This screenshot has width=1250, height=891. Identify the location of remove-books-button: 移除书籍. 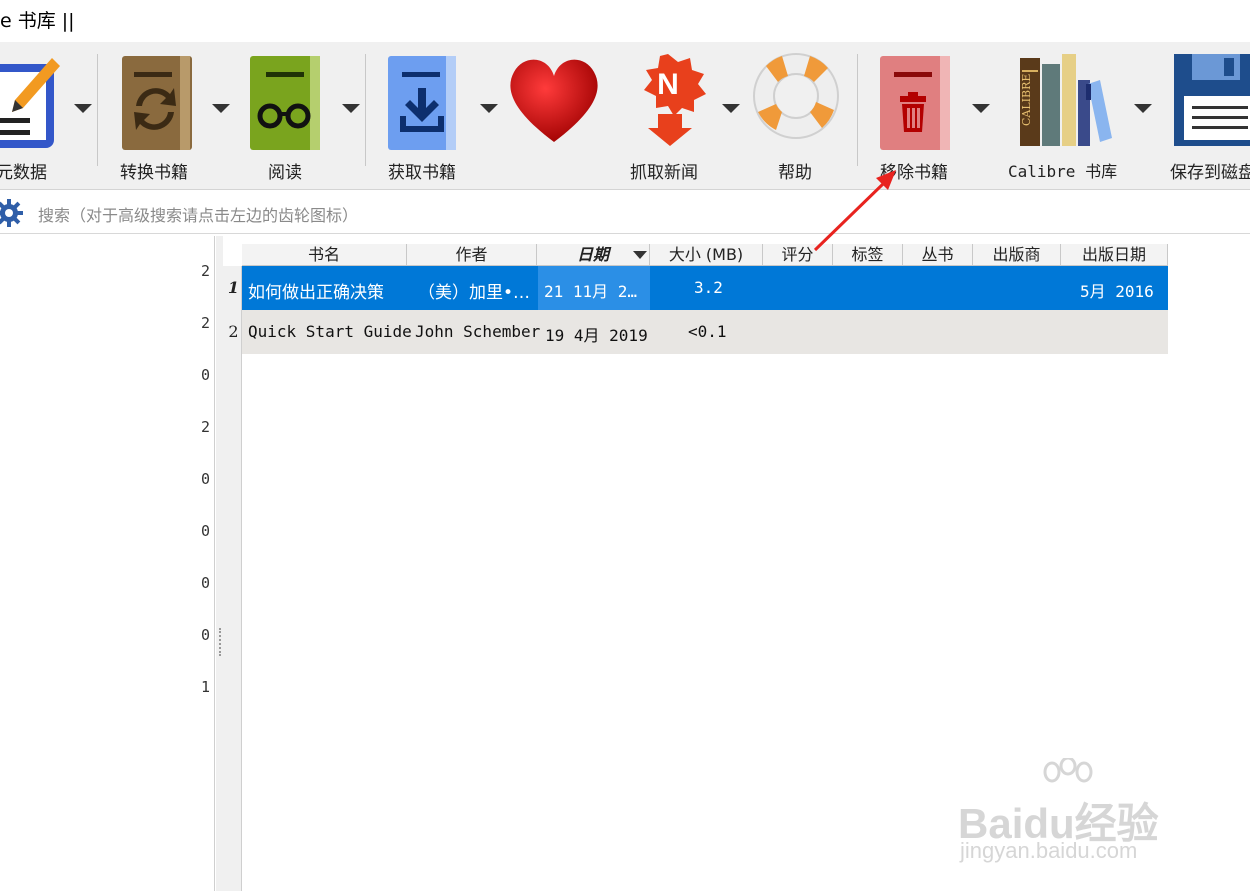
(928, 116).